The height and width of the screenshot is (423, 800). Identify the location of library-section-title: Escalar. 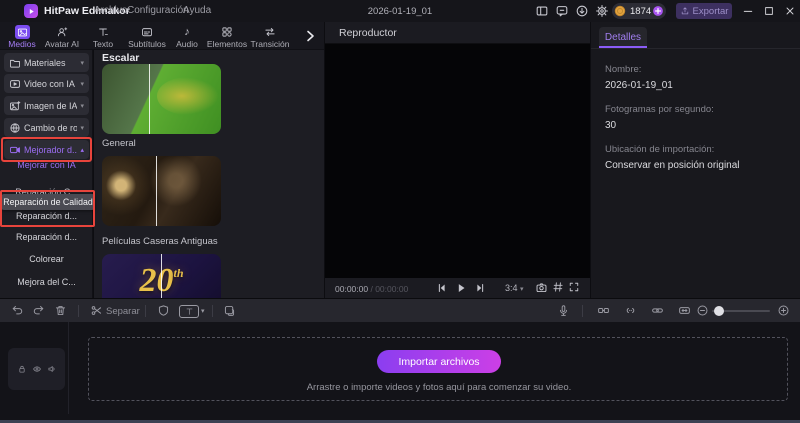
(121, 58).